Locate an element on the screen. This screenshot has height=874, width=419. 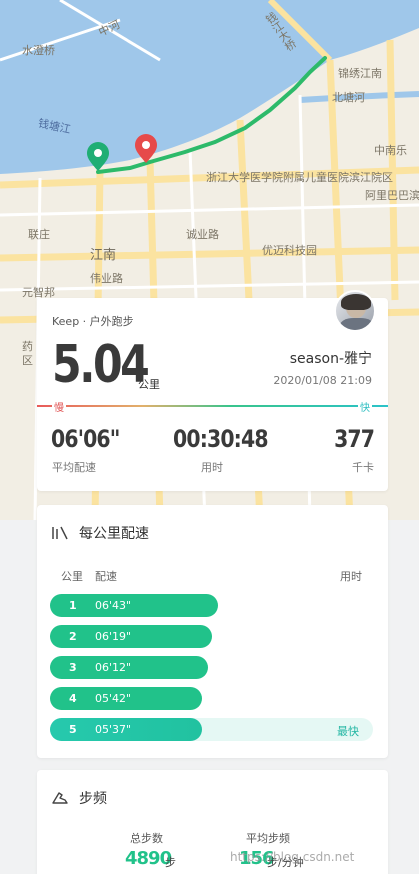
pace-row-pace: 06'19" is located at coordinates (113, 636).